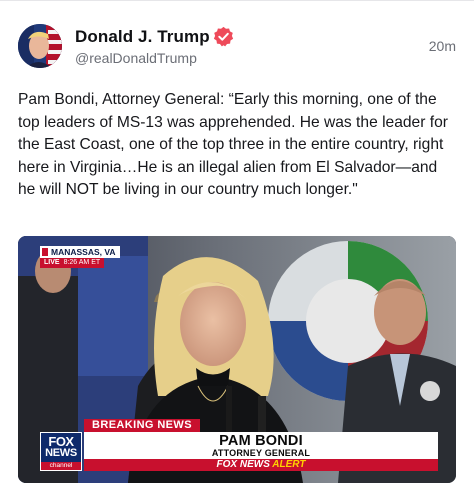 Image resolution: width=474 pixels, height=500 pixels. What do you see at coordinates (243, 464) in the screenshot?
I see `alert-fox-news: FOX NEWS` at bounding box center [243, 464].